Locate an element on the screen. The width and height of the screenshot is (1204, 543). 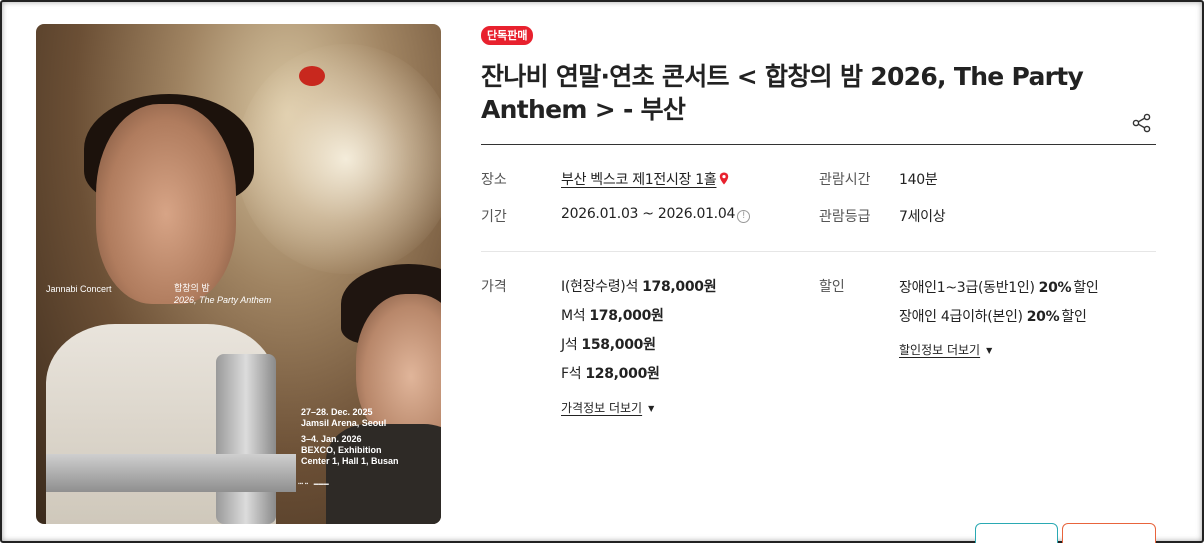
rating-label: 관람등급 is located at coordinates (845, 217).